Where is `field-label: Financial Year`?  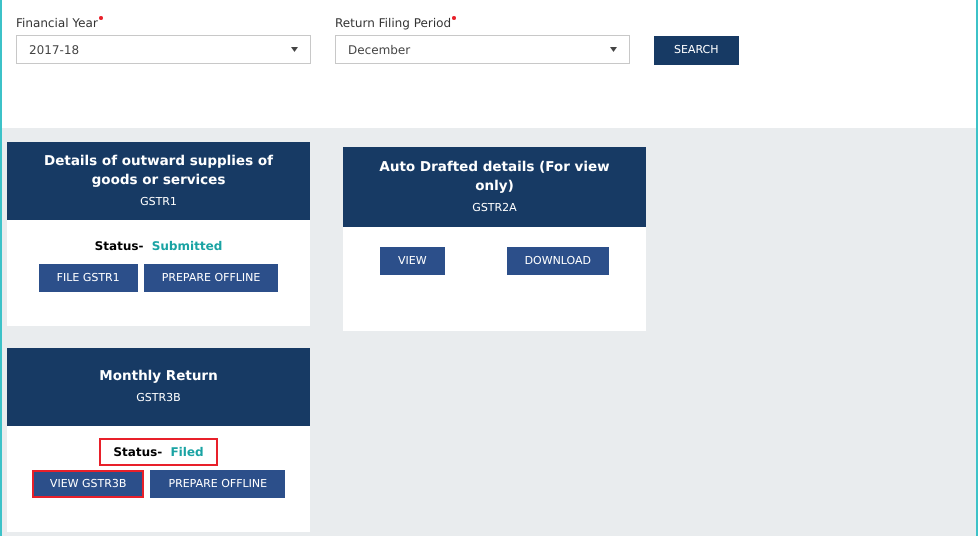
field-label: Financial Year is located at coordinates (163, 23).